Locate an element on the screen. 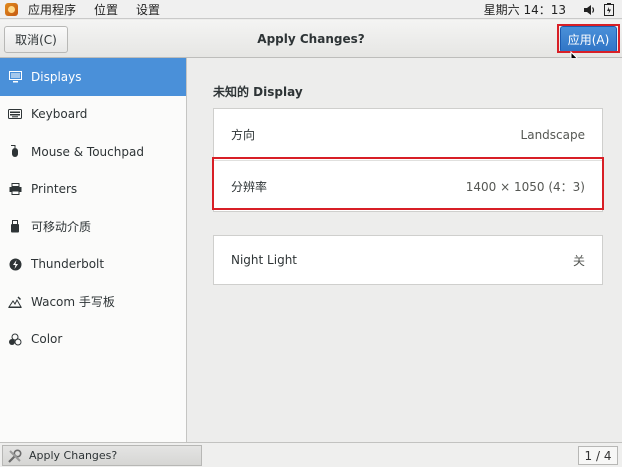 Image resolution: width=622 pixels, height=467 pixels. status-area: 星期六 14：13 is located at coordinates (553, 9).